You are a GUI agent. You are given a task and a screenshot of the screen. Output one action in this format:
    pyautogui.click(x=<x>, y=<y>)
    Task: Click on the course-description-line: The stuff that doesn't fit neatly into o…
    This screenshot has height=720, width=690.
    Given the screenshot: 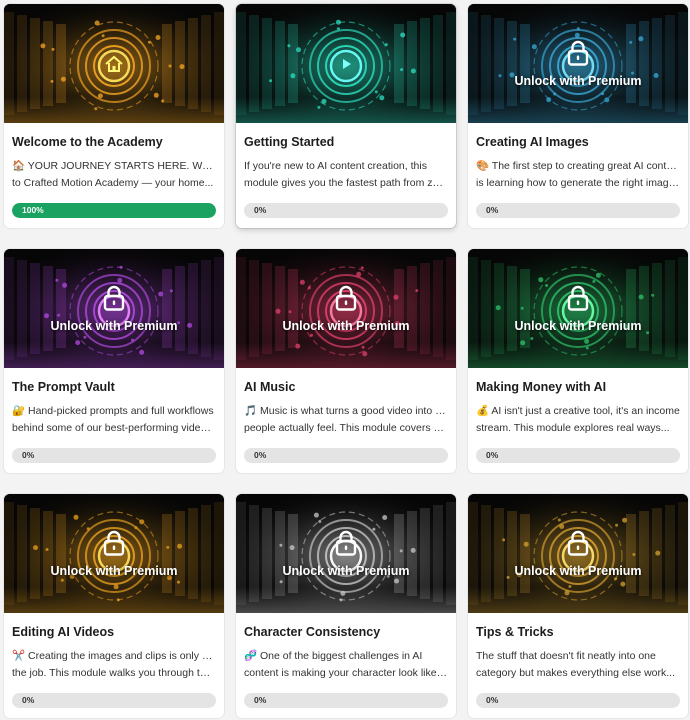 What is the action you would take?
    pyautogui.click(x=566, y=656)
    